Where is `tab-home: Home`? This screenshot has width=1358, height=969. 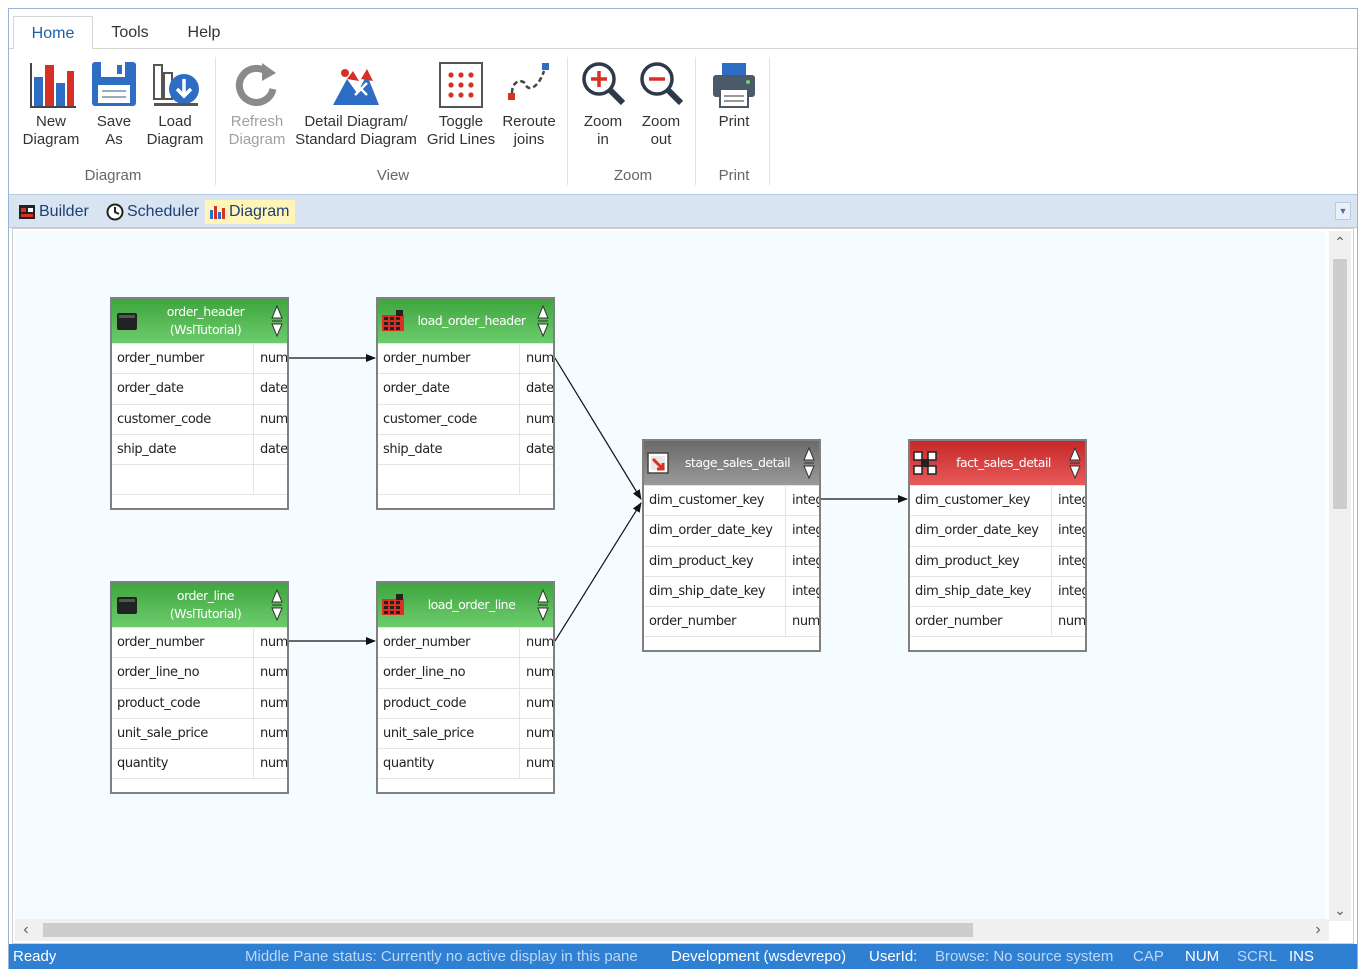 tab-home: Home is located at coordinates (53, 33).